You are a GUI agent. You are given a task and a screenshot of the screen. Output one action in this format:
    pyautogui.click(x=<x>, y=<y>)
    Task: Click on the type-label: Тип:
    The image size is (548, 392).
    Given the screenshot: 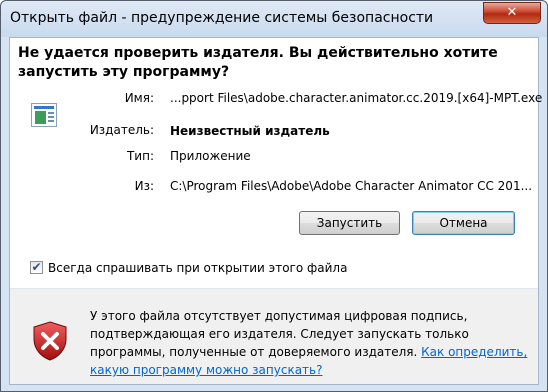 What is the action you would take?
    pyautogui.click(x=140, y=156)
    